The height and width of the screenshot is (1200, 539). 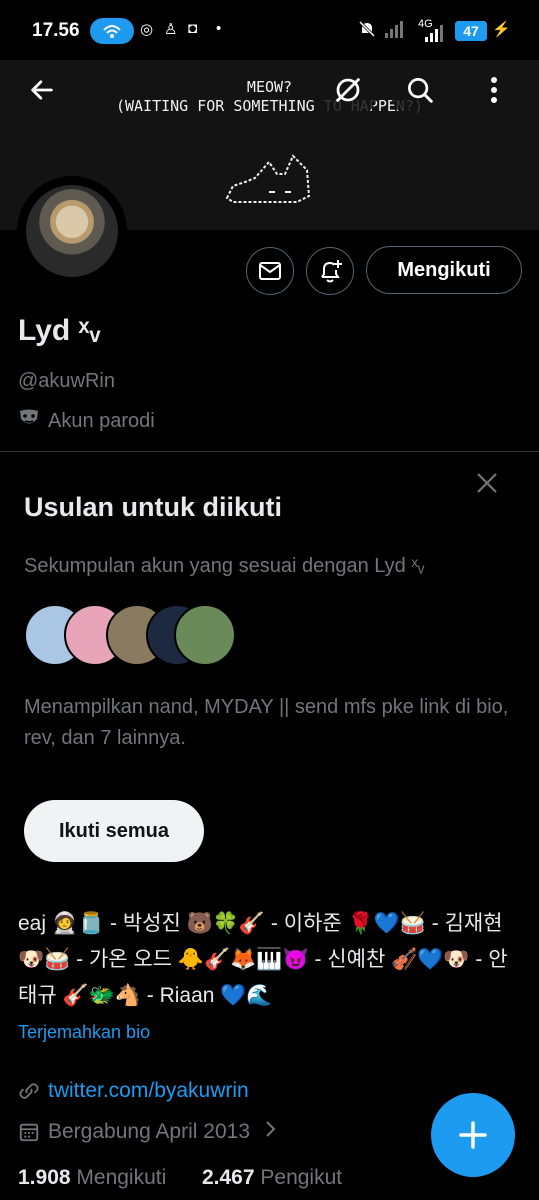 What do you see at coordinates (67, 381) in the screenshot?
I see `username: @akuwRin` at bounding box center [67, 381].